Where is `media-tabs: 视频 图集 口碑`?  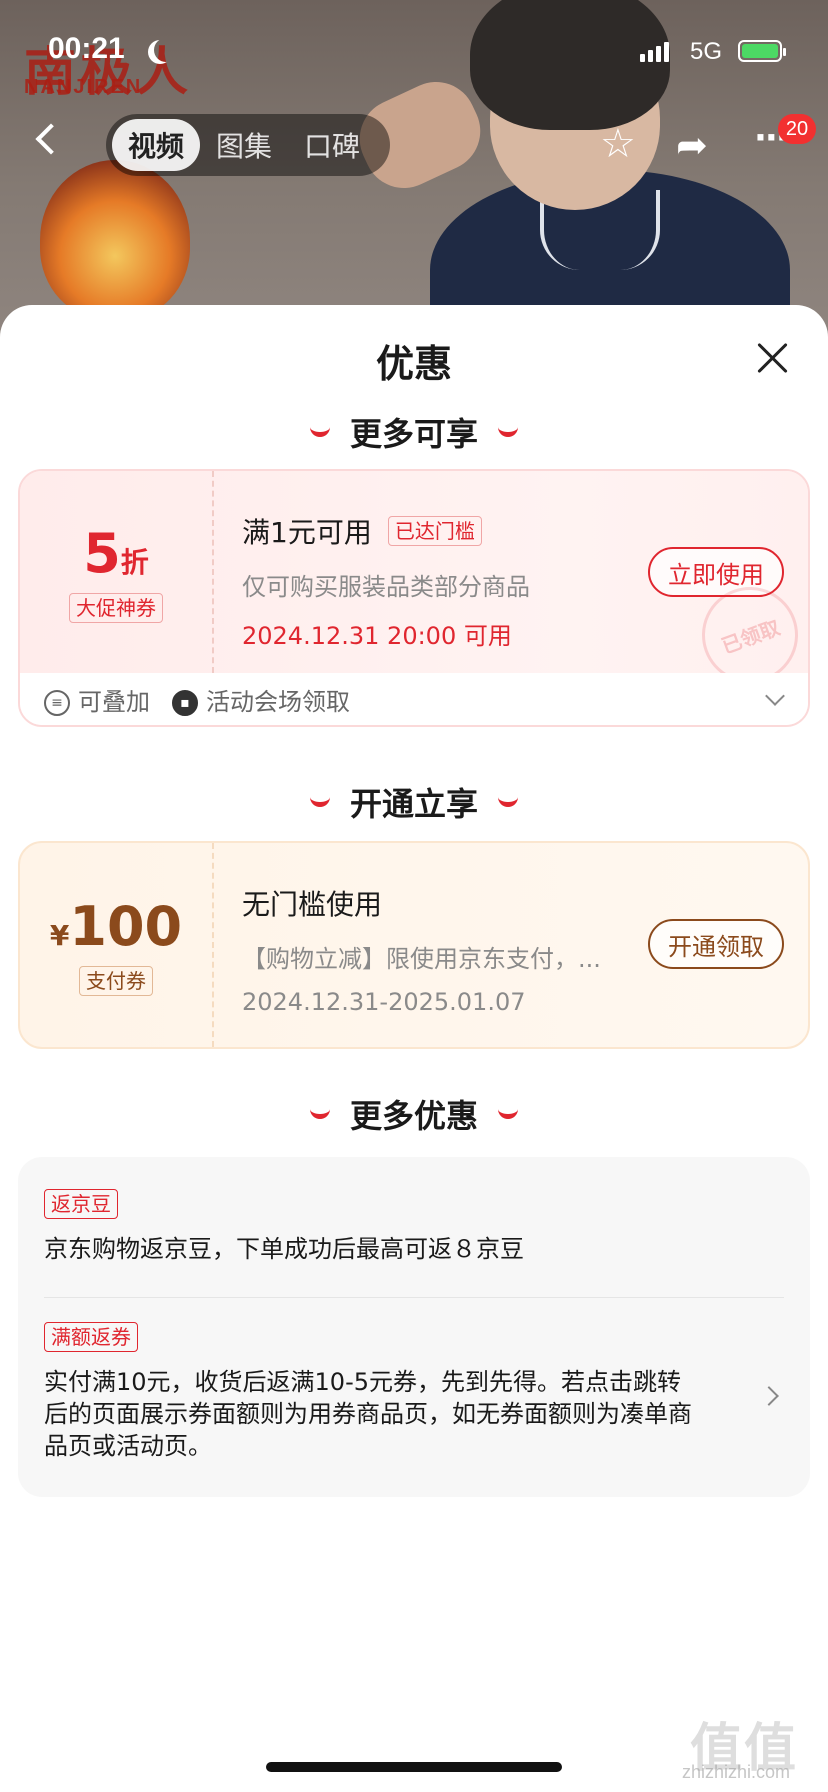 media-tabs: 视频 图集 口碑 is located at coordinates (248, 145).